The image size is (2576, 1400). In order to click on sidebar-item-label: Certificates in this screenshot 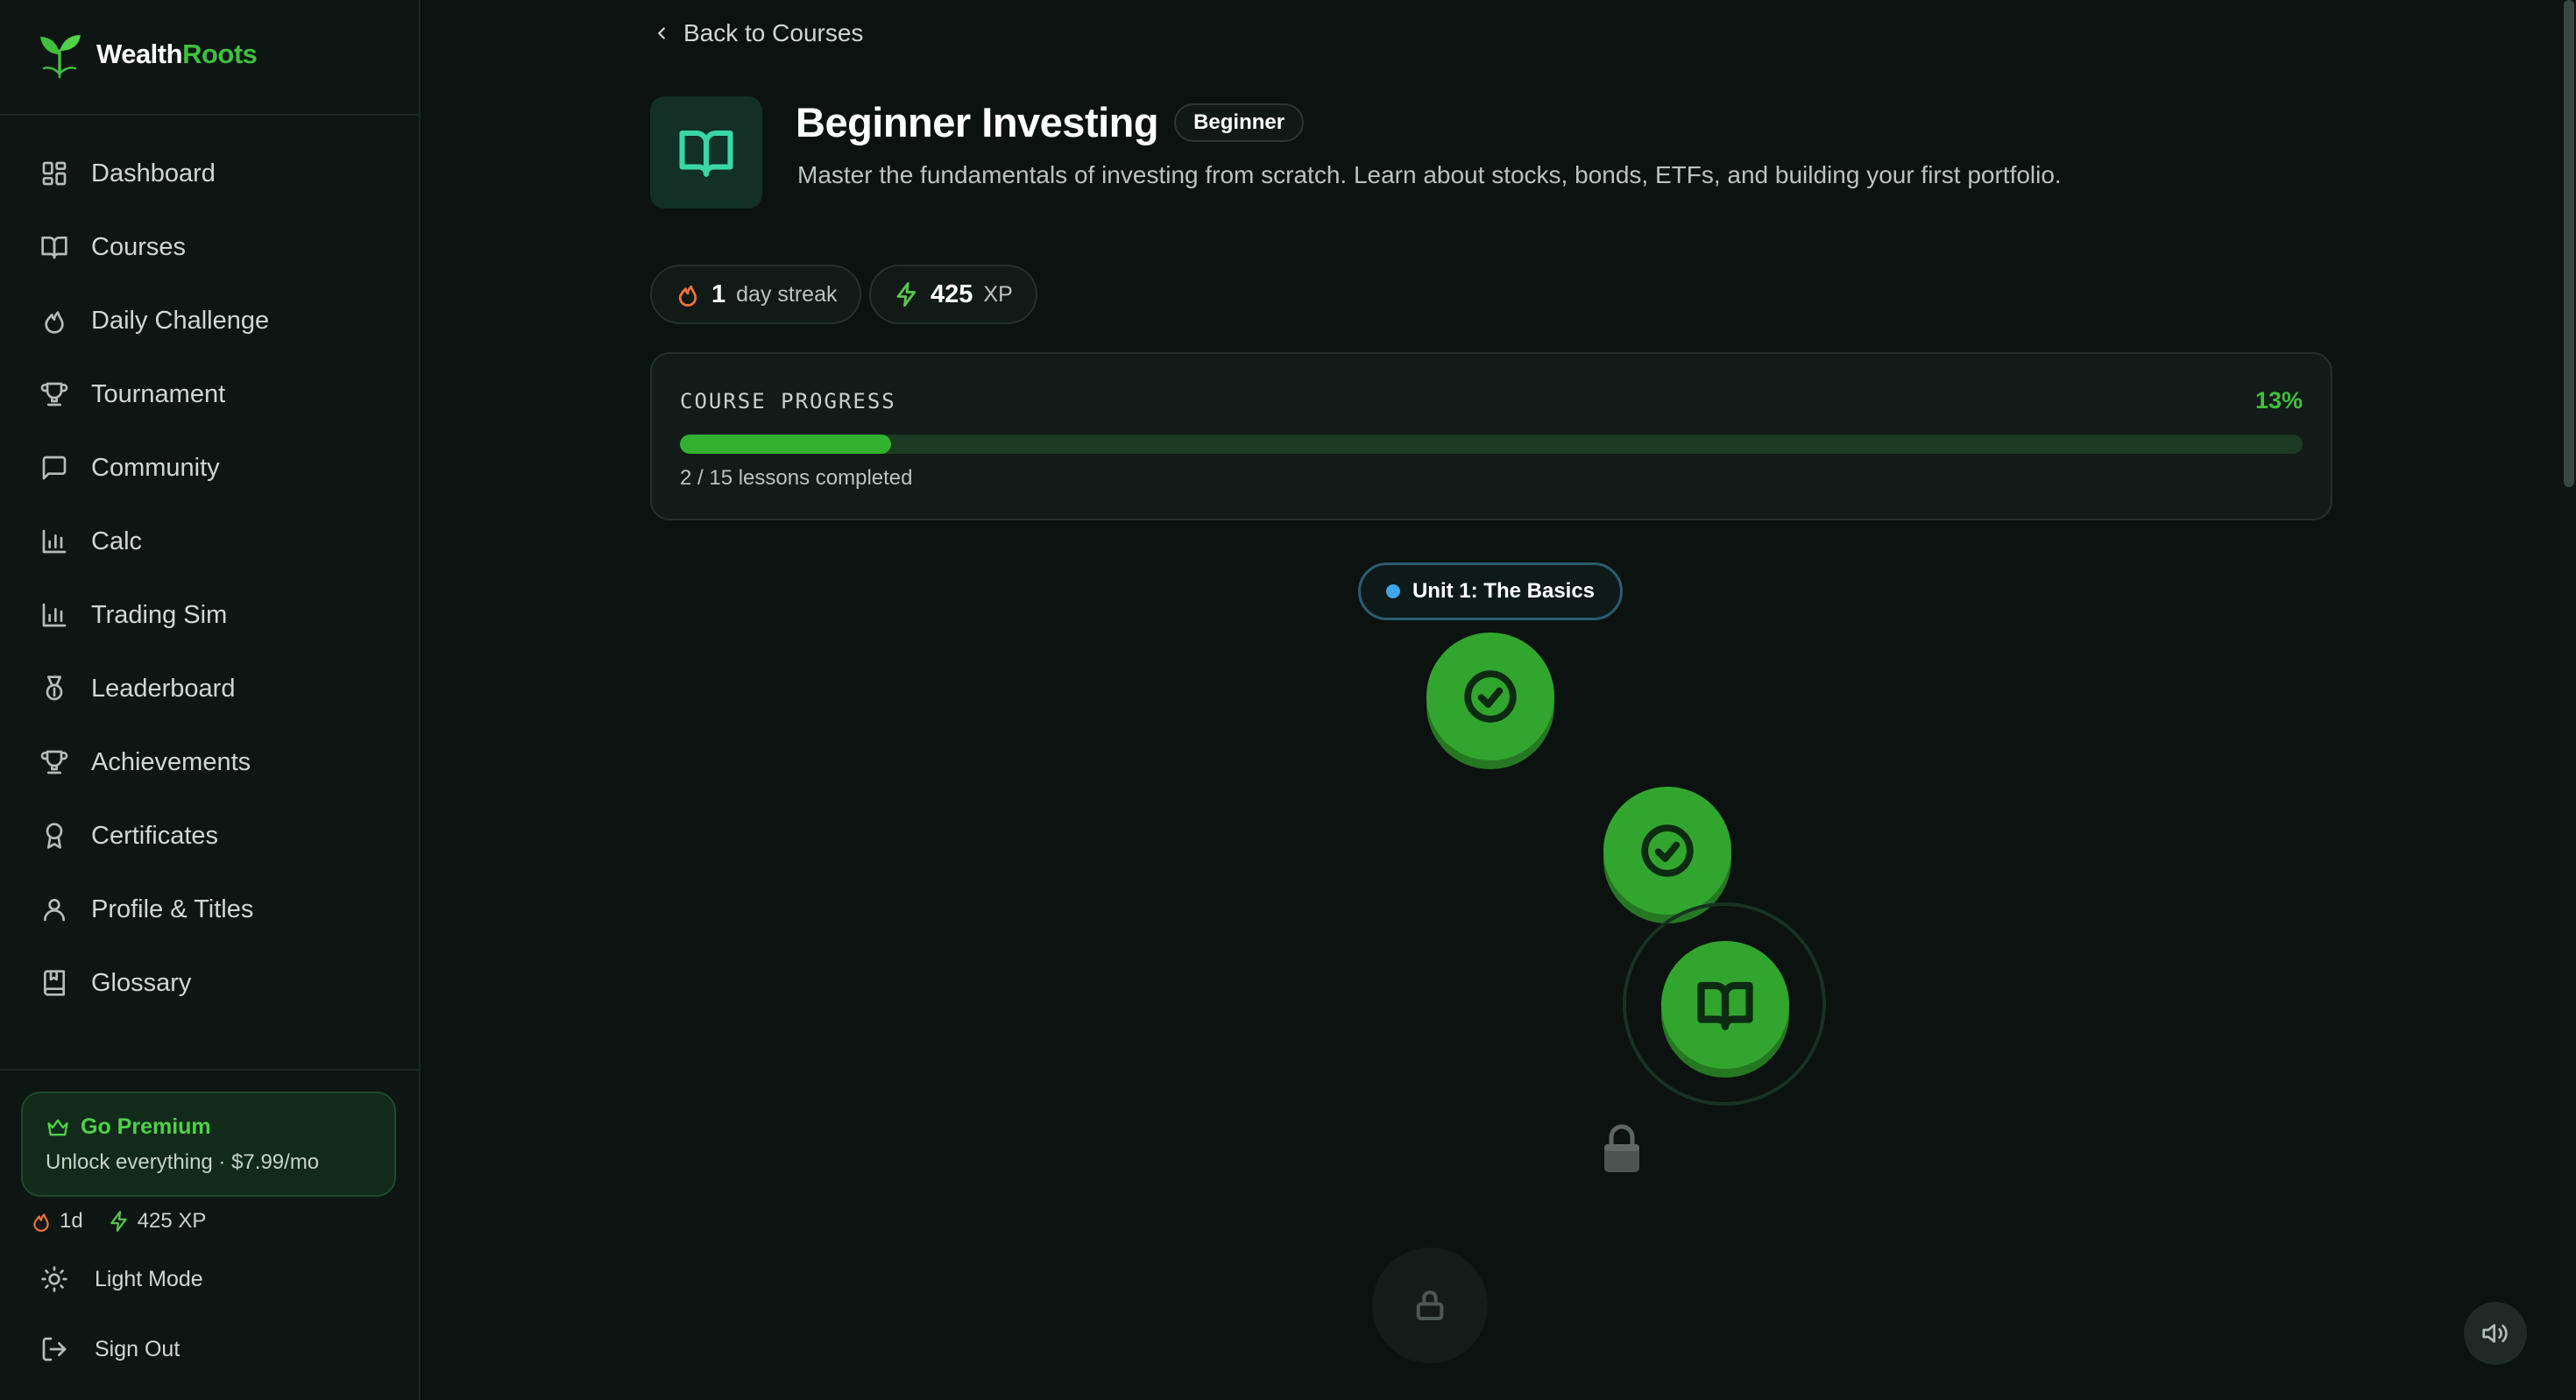, I will do `click(155, 835)`.